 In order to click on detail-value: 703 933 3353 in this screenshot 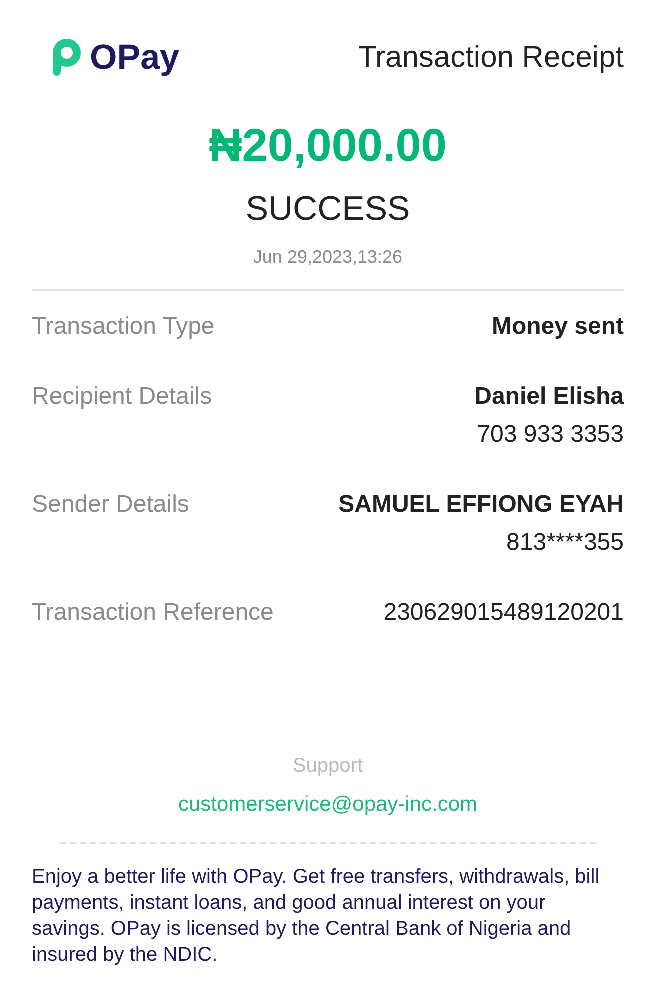, I will do `click(550, 435)`.